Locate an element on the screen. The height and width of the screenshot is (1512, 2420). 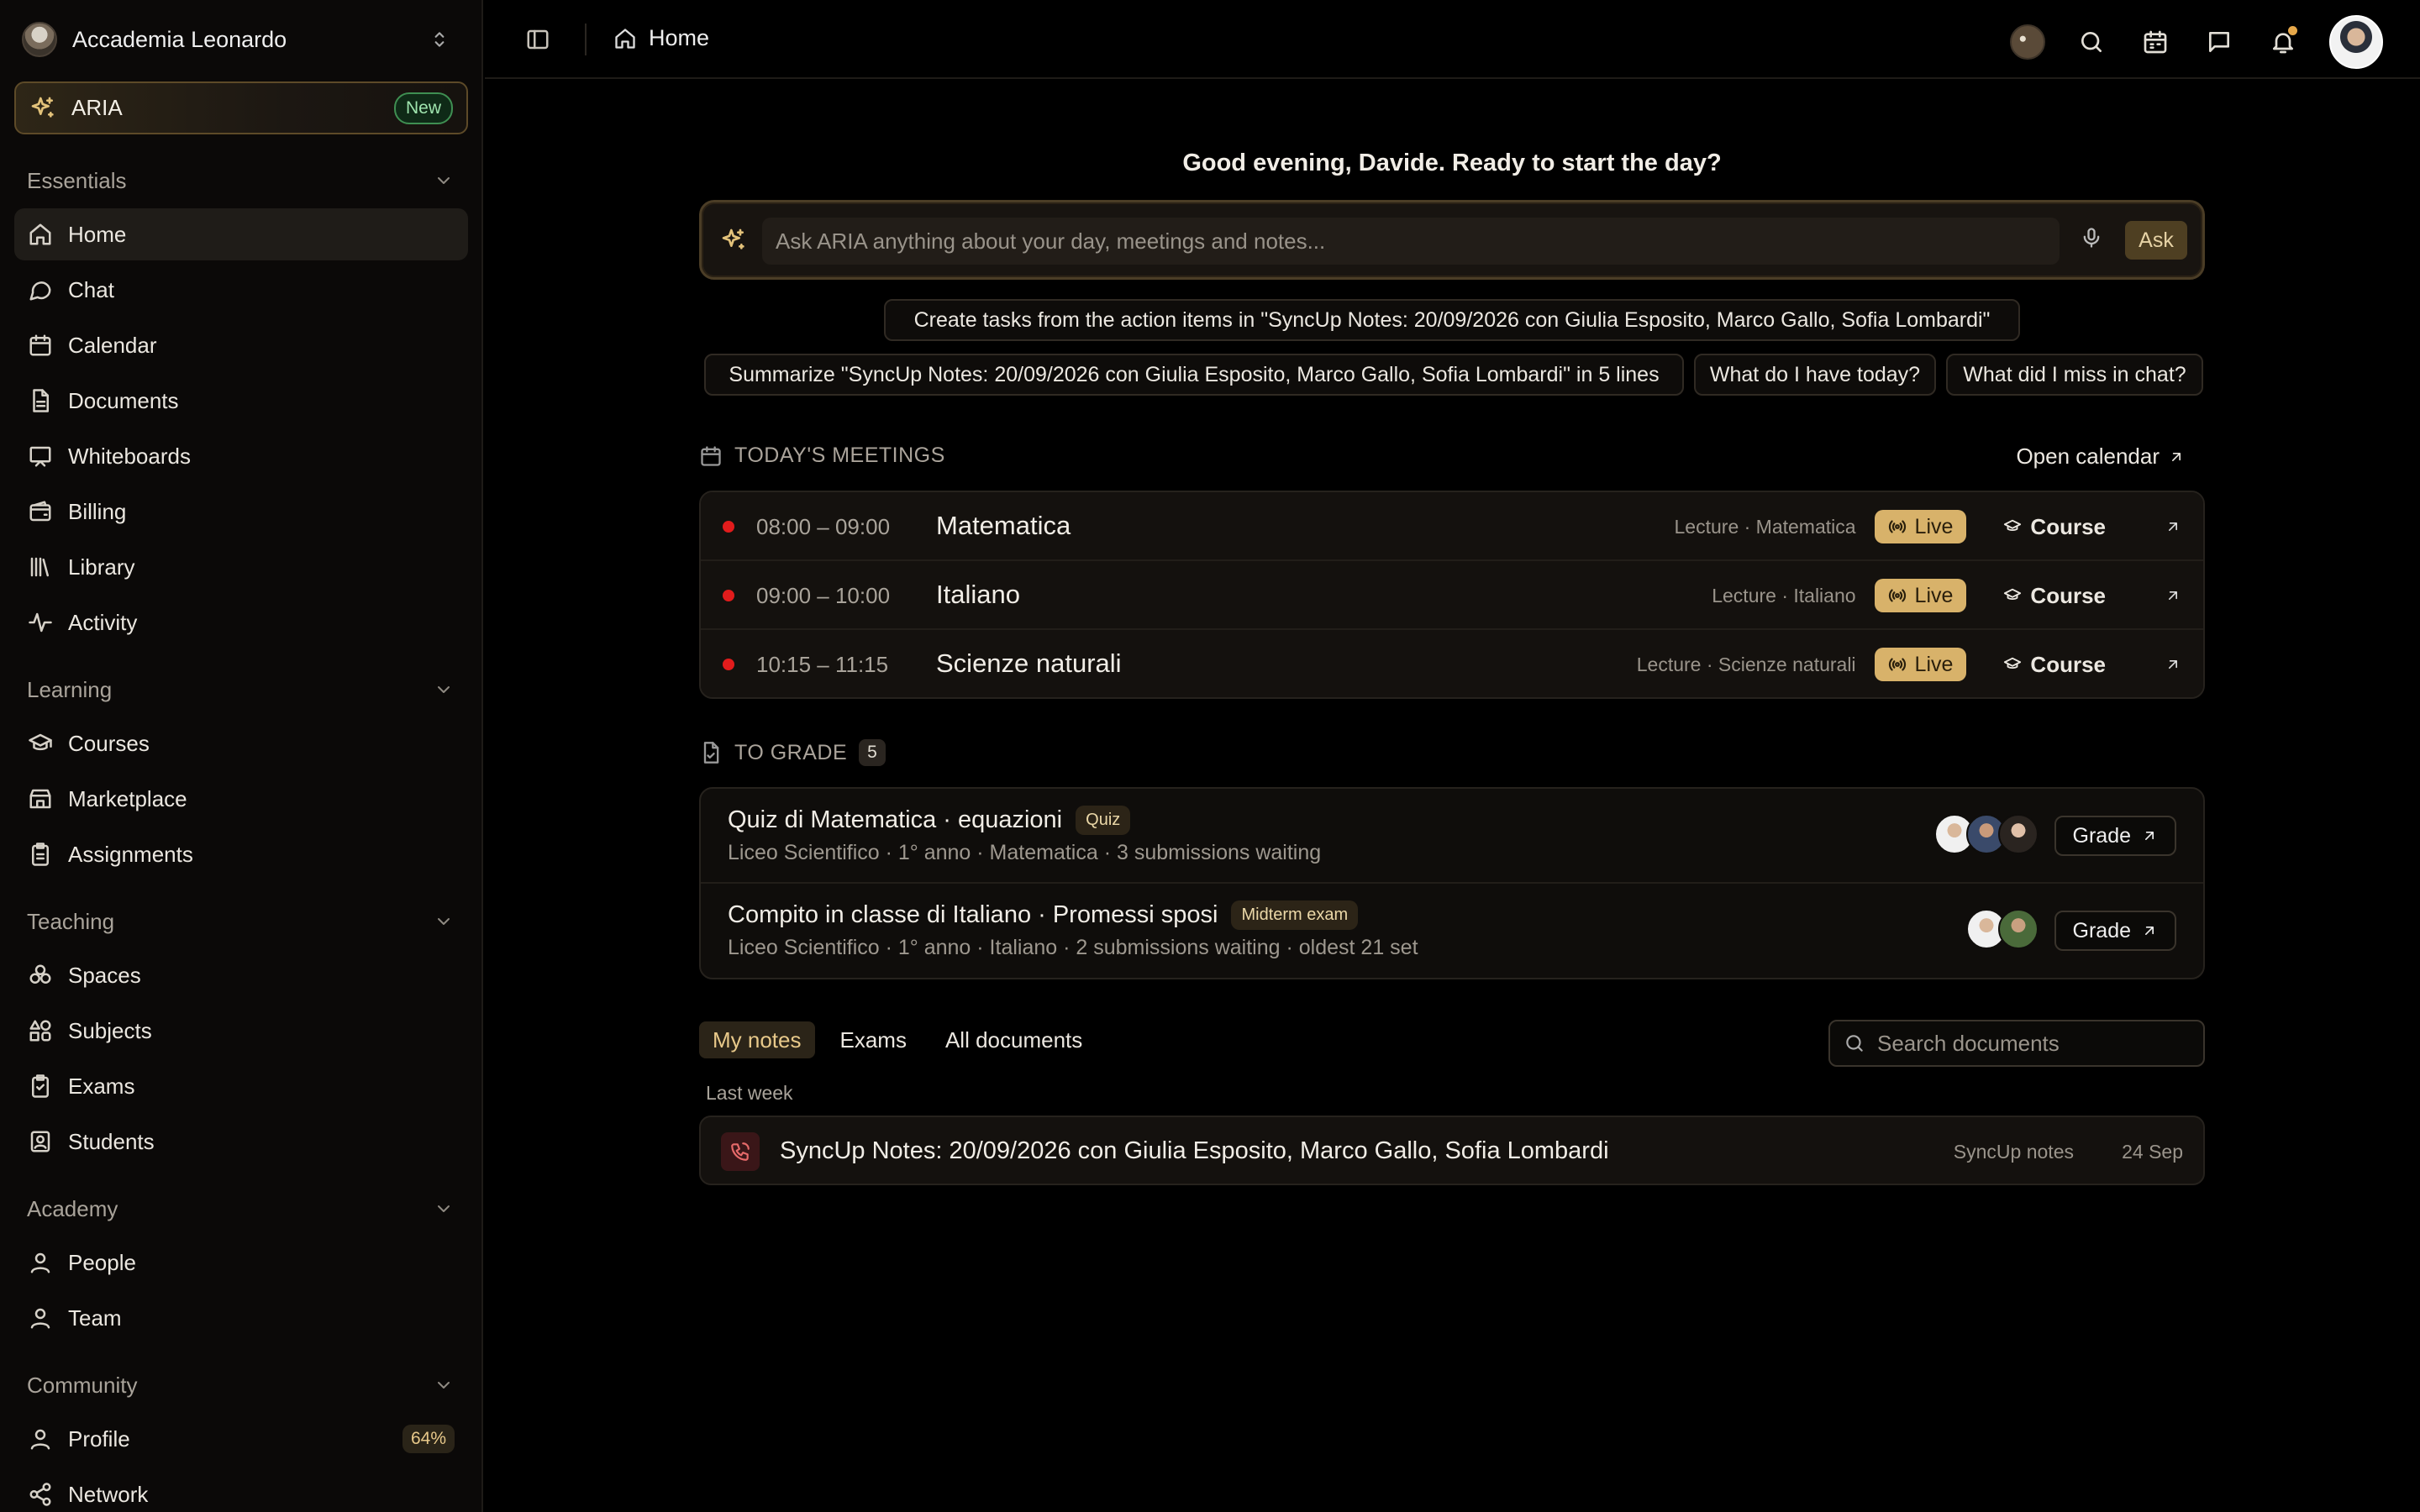
sidebar-item-network: Network is located at coordinates (241, 1490).